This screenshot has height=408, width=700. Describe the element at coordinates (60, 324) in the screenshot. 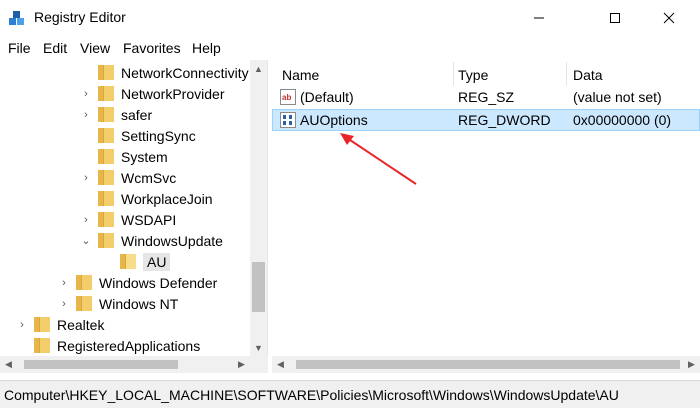

I see `tree-item-realtek: › Realtek` at that location.